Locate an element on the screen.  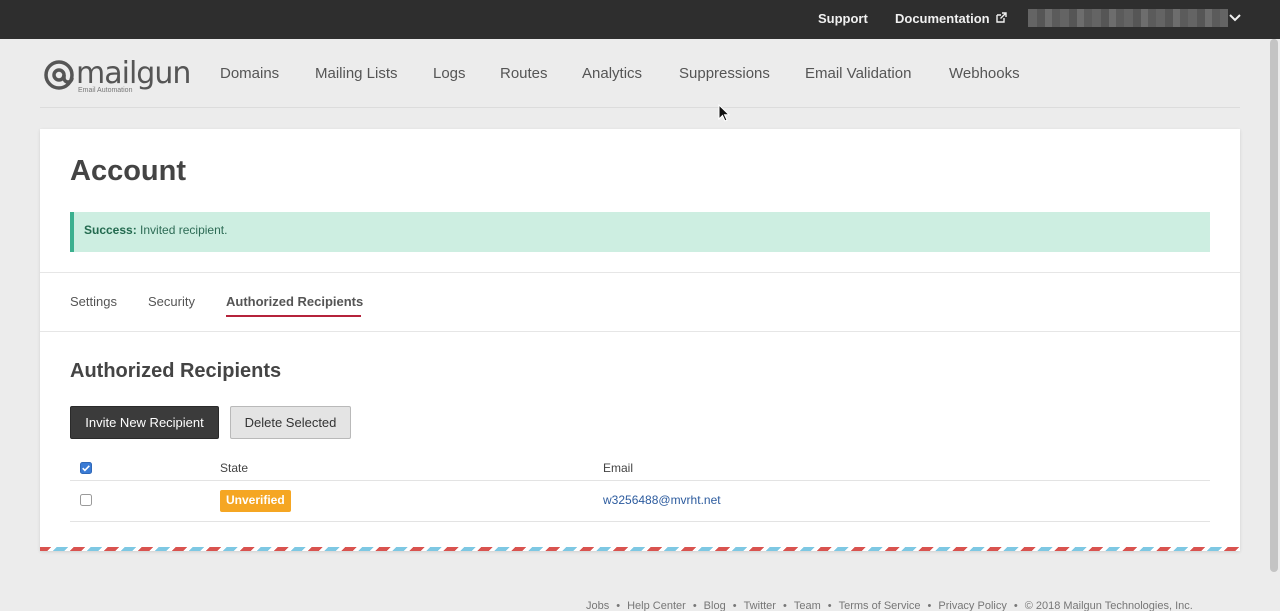
nav-domains: Domains is located at coordinates (249, 73).